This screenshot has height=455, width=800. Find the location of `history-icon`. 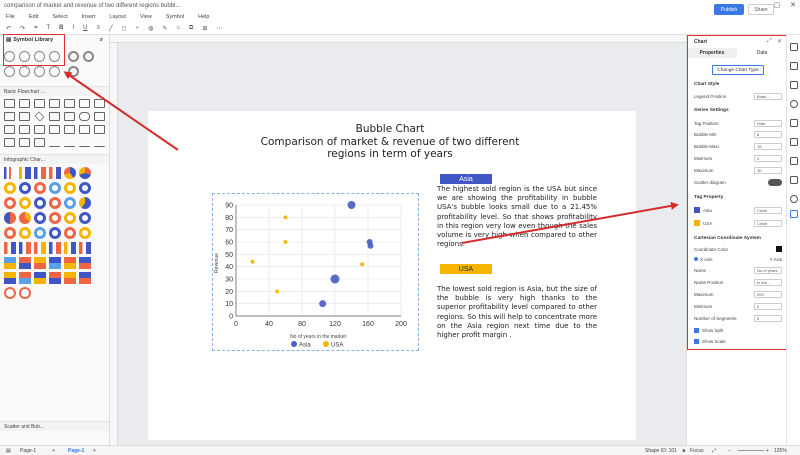

history-icon is located at coordinates (794, 199).